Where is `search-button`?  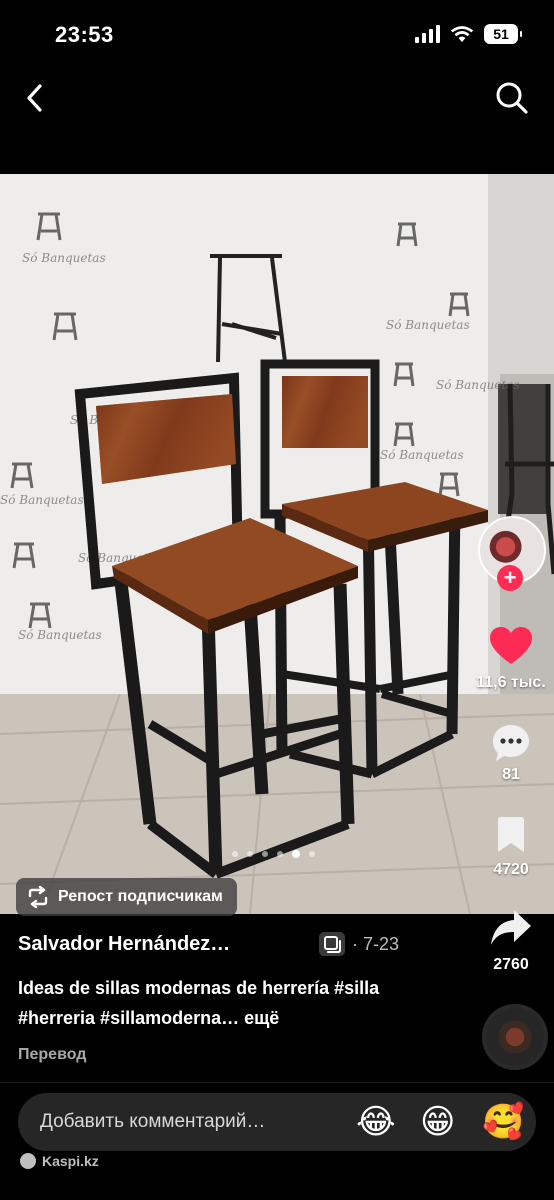
search-button is located at coordinates (512, 98).